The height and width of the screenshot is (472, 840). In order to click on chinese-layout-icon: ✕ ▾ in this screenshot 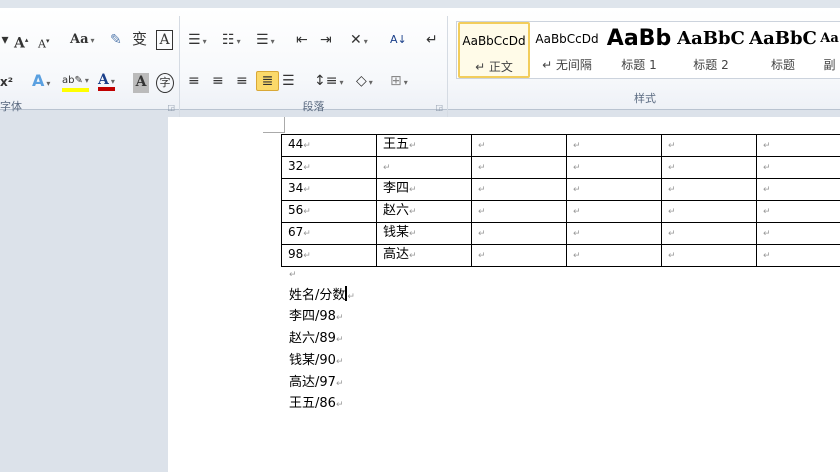, I will do `click(359, 41)`.